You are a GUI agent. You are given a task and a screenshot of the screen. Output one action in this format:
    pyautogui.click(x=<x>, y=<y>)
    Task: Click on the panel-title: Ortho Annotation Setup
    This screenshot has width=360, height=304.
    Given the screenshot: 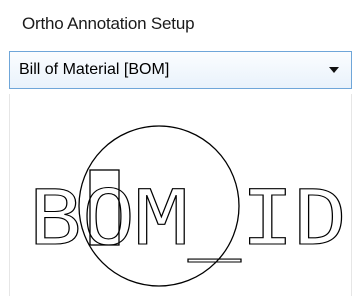 What is the action you would take?
    pyautogui.click(x=108, y=23)
    